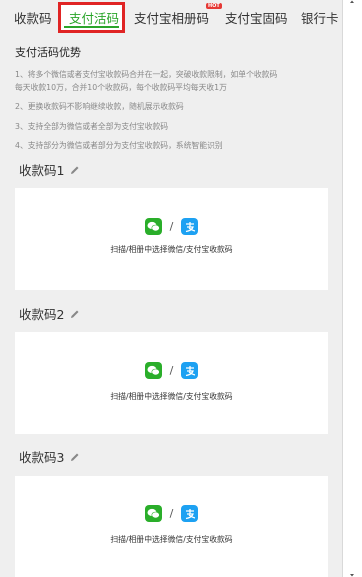 The height and width of the screenshot is (577, 362). I want to click on advantage-line: 4、支持部分为微信或者部分为支付宝收款码，系统智能识别, so click(119, 145).